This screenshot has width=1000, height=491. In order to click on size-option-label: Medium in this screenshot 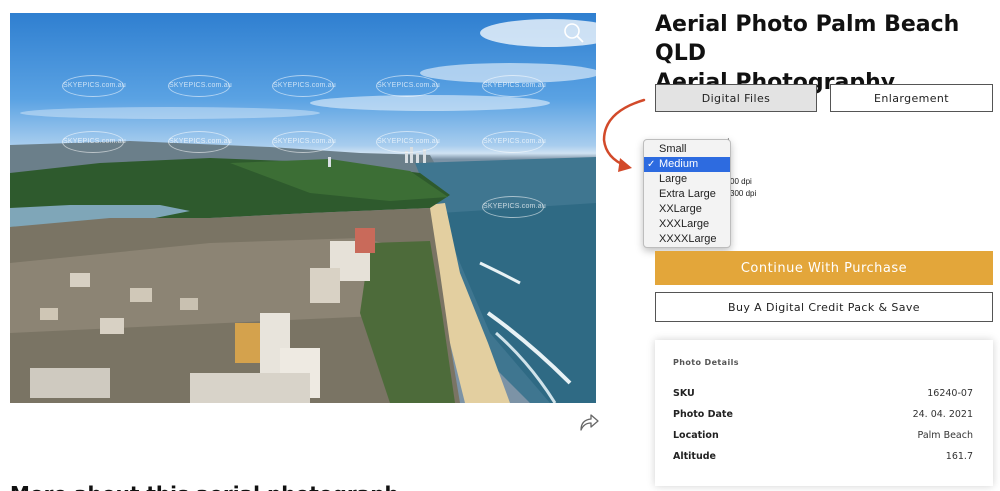, I will do `click(679, 164)`.